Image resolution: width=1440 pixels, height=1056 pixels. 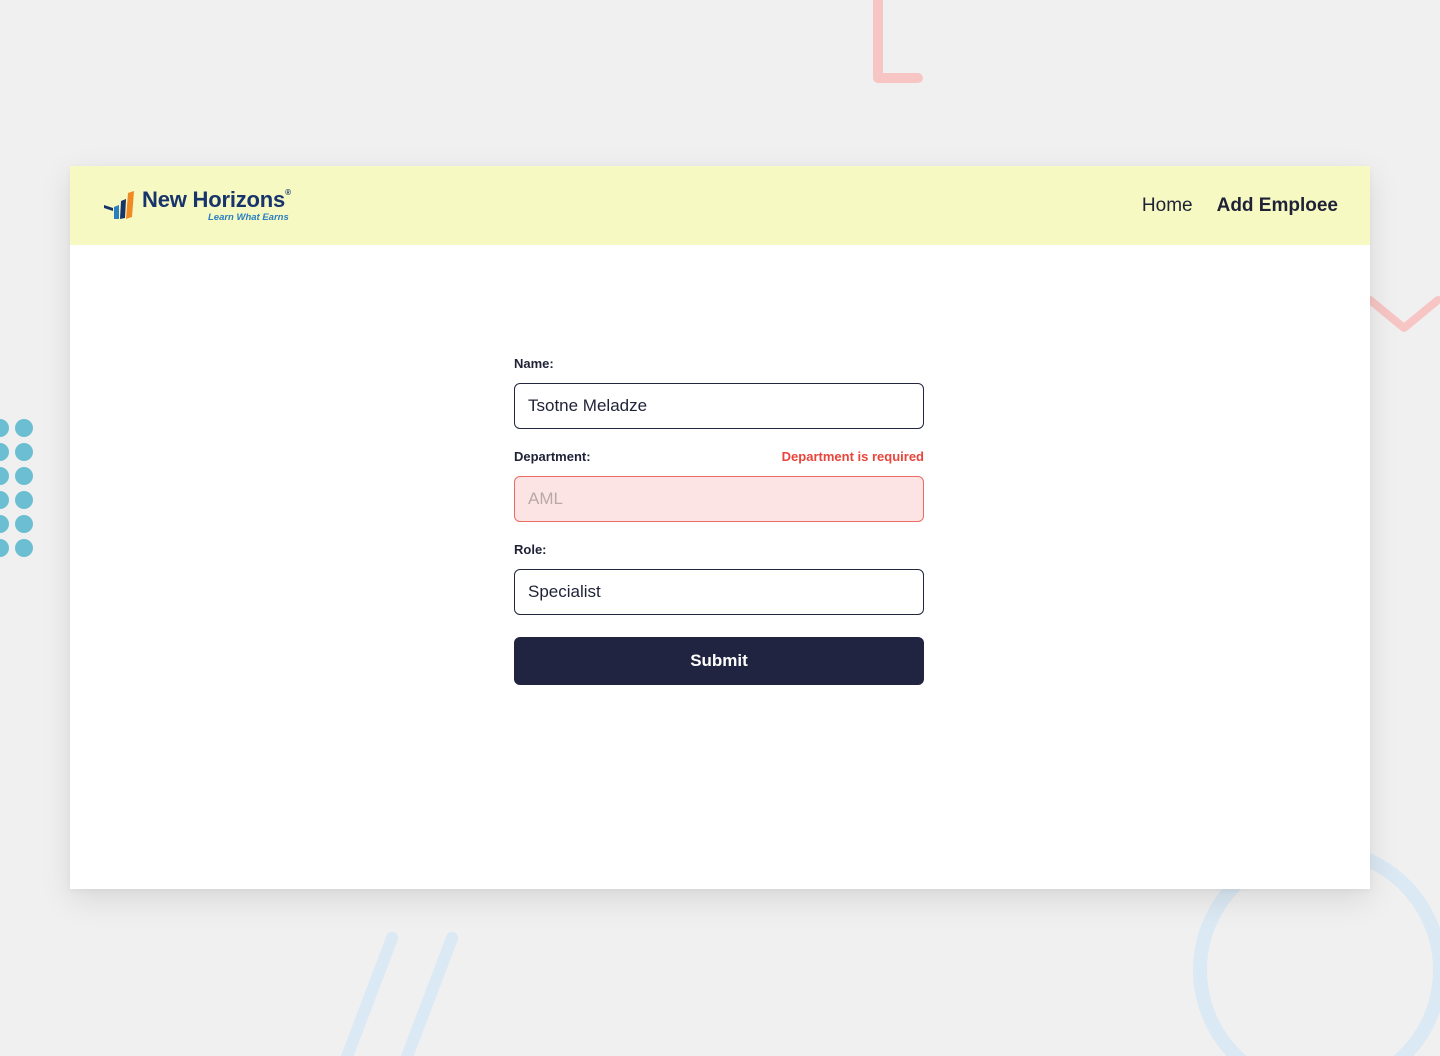 What do you see at coordinates (248, 217) in the screenshot?
I see `brand-tagline: Learn What Earns` at bounding box center [248, 217].